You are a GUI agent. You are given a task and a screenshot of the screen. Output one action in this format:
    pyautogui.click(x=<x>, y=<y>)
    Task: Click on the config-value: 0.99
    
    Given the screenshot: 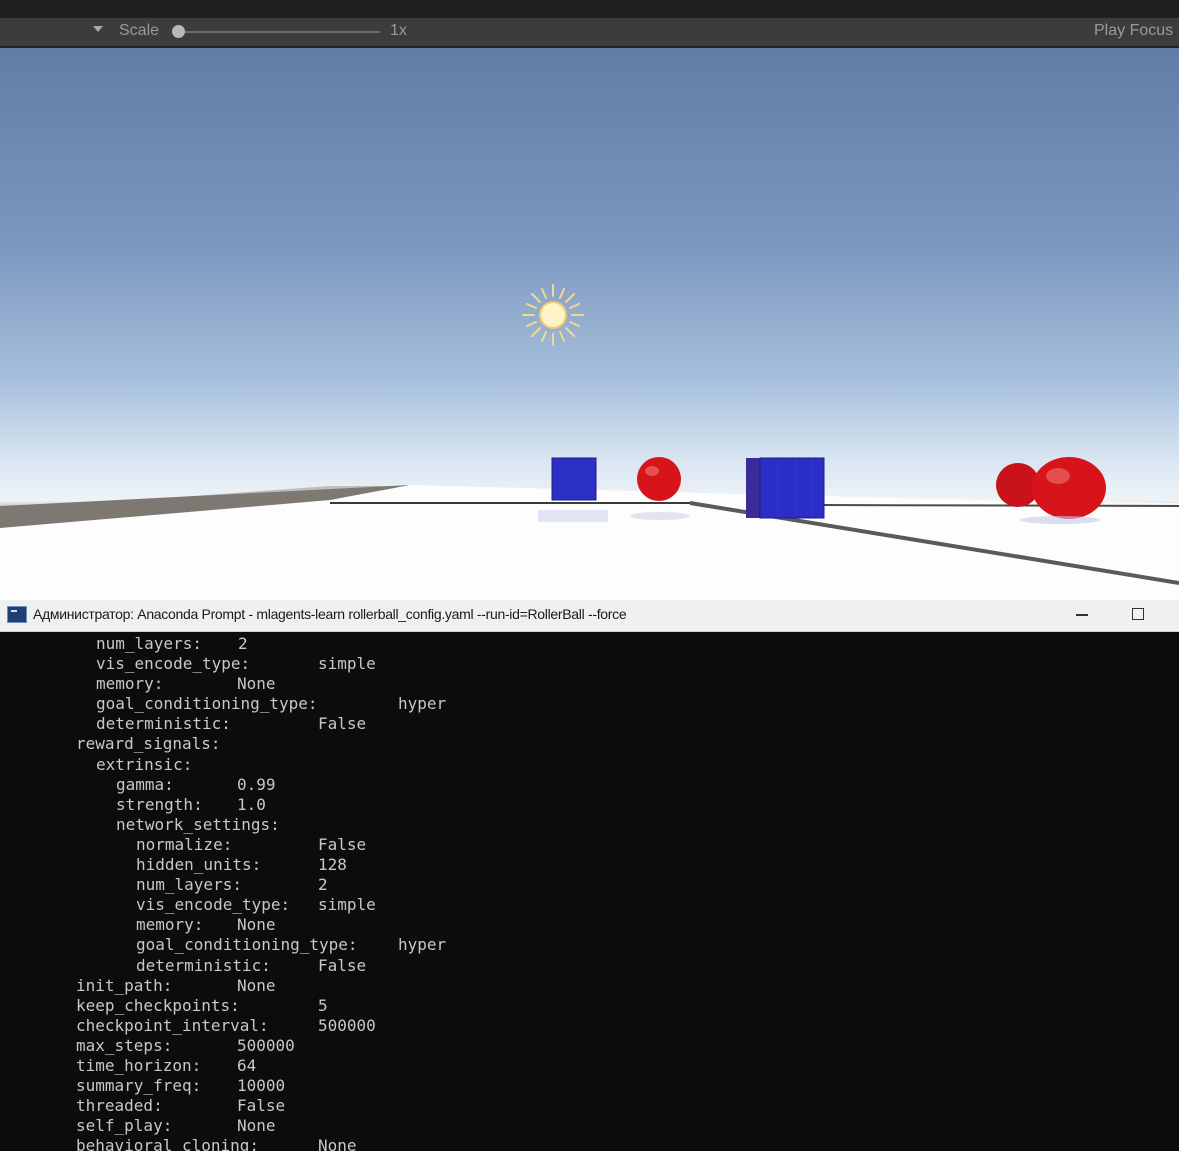 What is the action you would take?
    pyautogui.click(x=256, y=784)
    